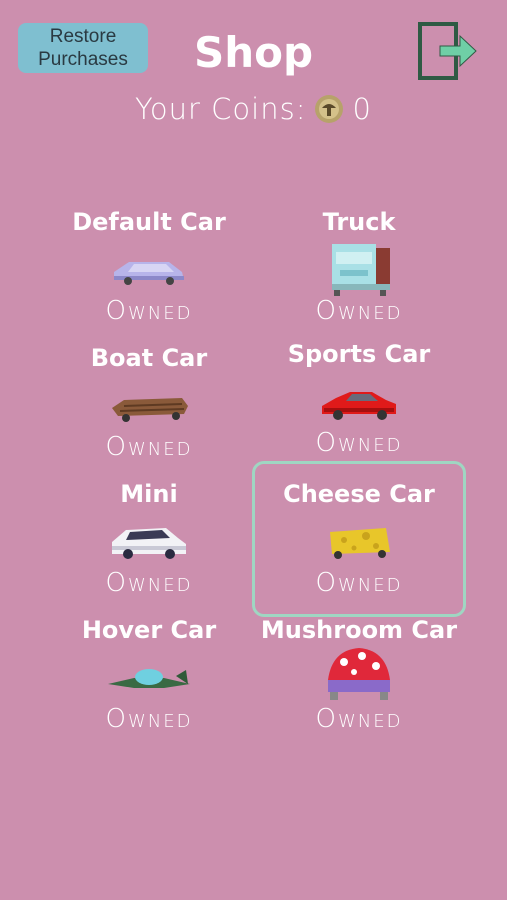  I want to click on coin-icon, so click(329, 109).